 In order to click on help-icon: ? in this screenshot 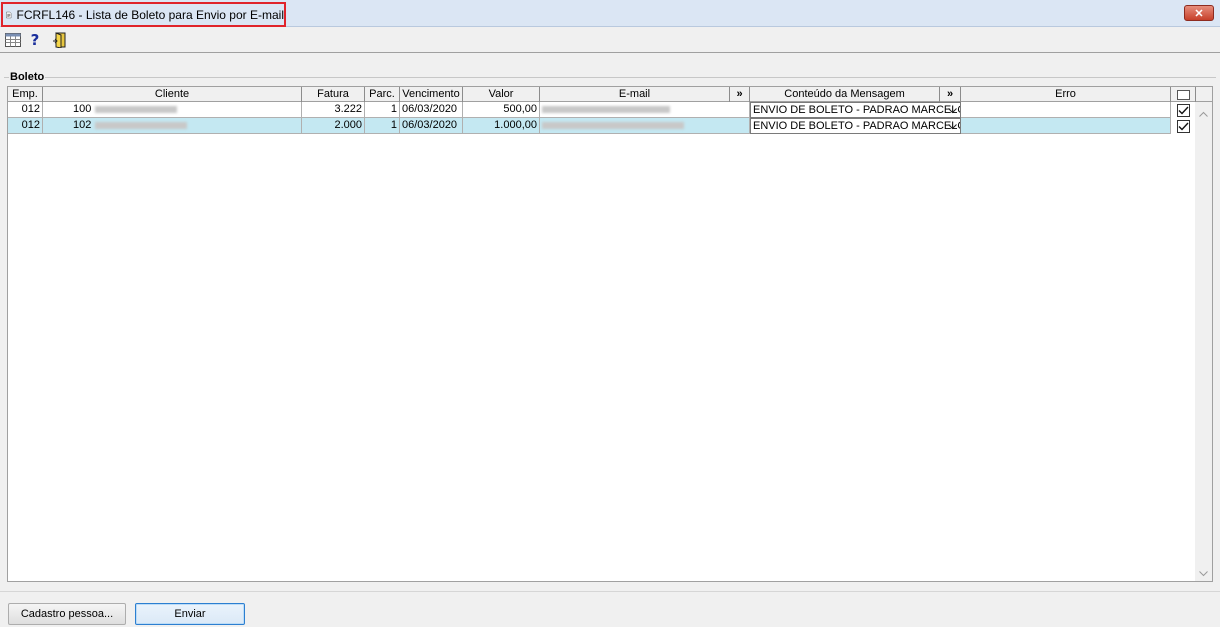, I will do `click(35, 40)`.